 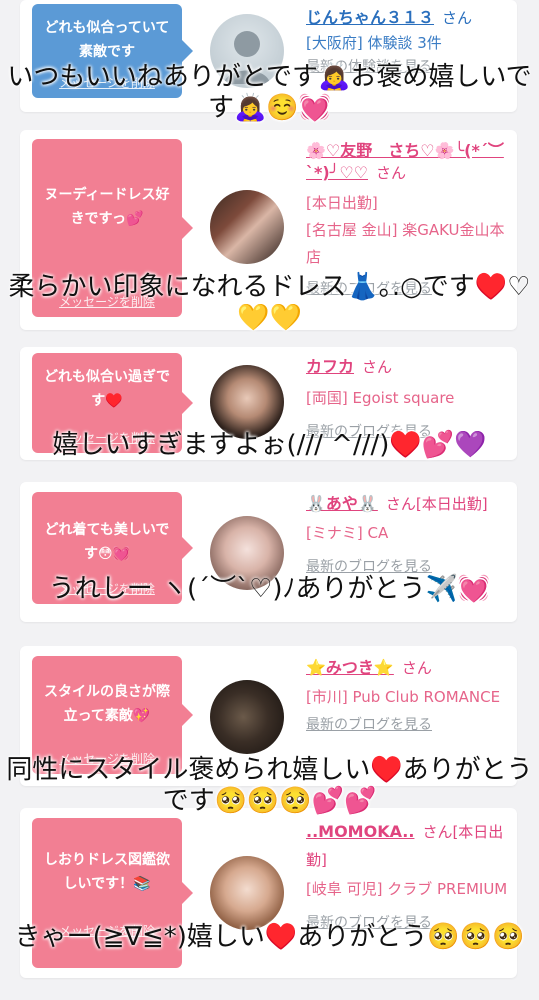 I want to click on user-name-link: ⭐みつき⭐, so click(x=350, y=667).